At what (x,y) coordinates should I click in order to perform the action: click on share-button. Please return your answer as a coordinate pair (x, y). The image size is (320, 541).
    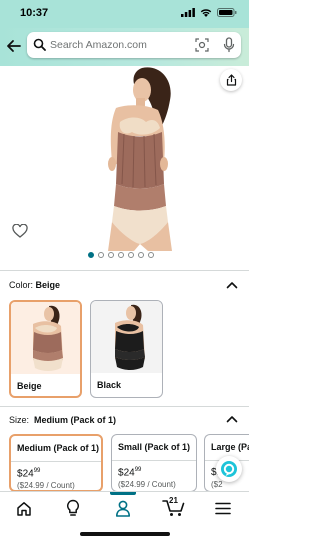
    Looking at the image, I should click on (231, 80).